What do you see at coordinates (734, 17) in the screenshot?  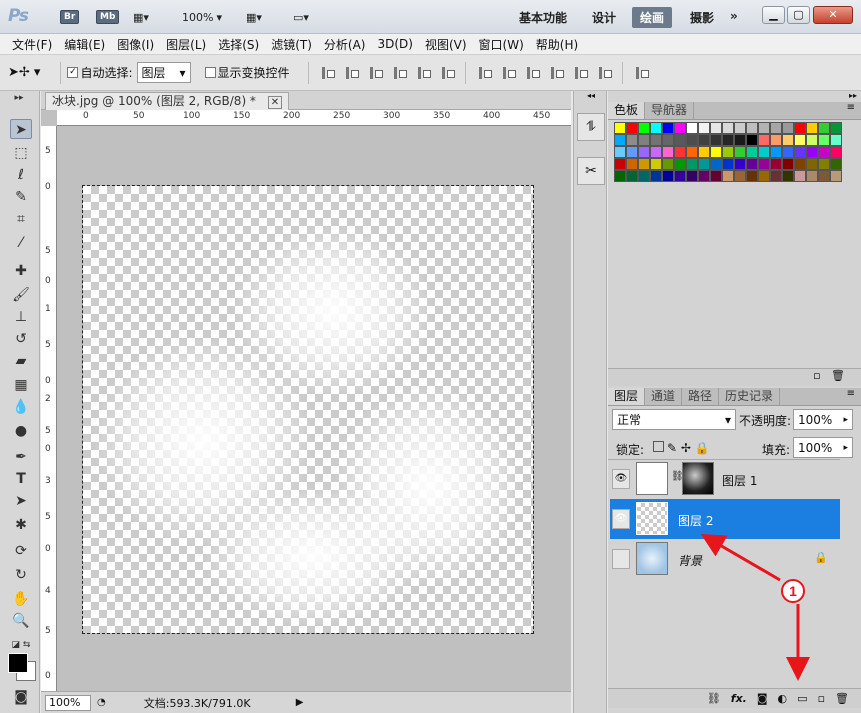 I see `workspace-more: »` at bounding box center [734, 17].